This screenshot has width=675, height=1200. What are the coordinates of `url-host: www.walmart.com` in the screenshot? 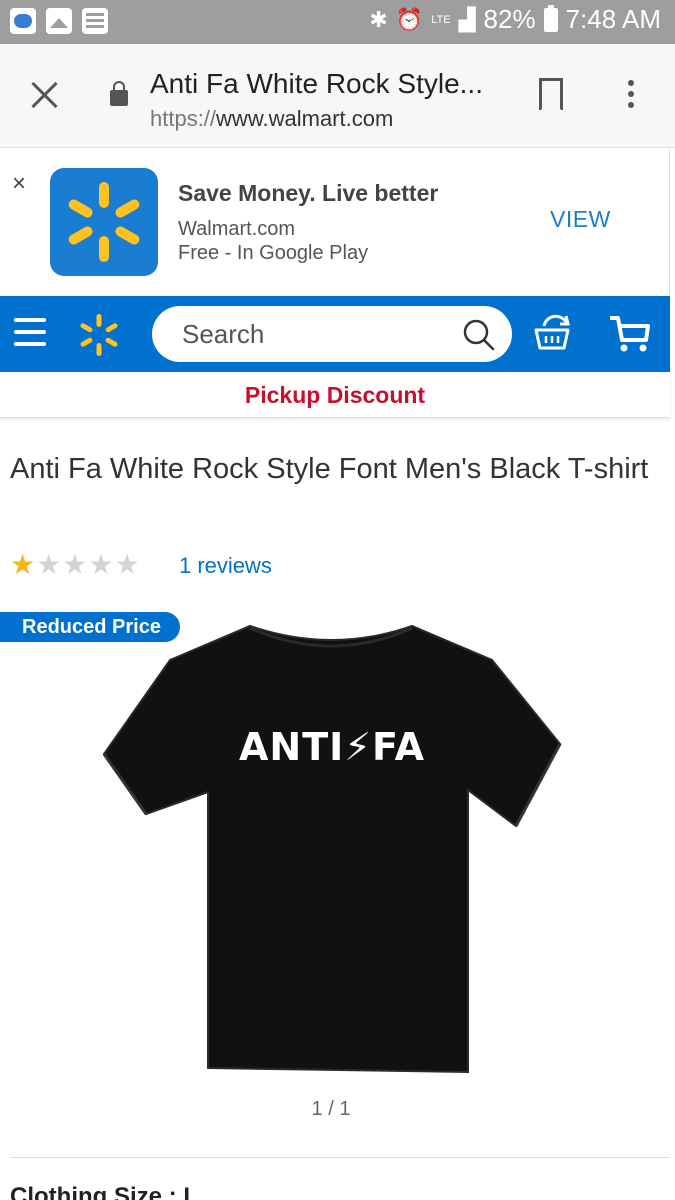 It's located at (305, 118).